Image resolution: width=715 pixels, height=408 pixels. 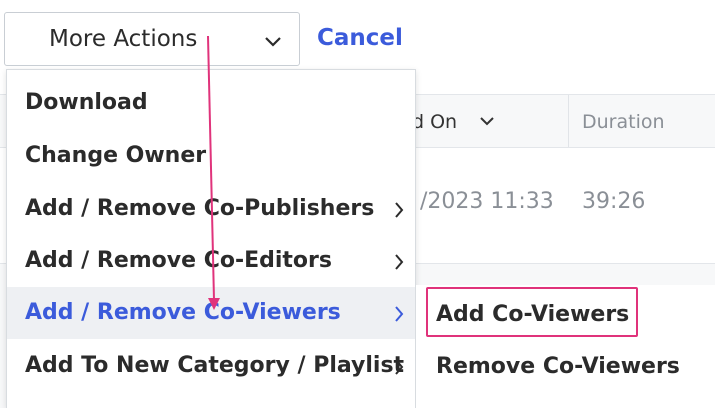 I want to click on submenu-item-remove-co-viewers: Remove Co-Viewers, so click(x=558, y=366).